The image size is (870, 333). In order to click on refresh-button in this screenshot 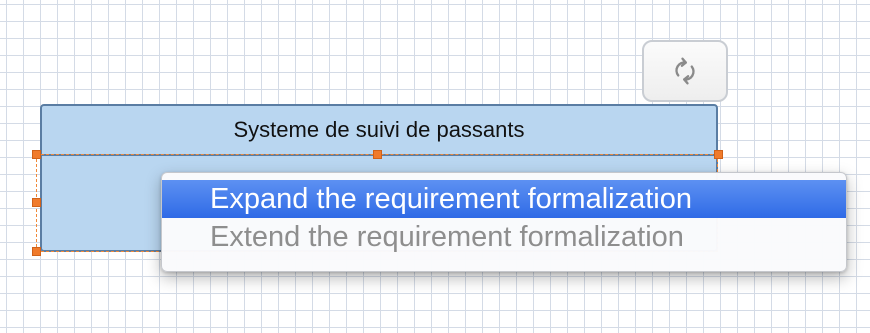, I will do `click(685, 71)`.